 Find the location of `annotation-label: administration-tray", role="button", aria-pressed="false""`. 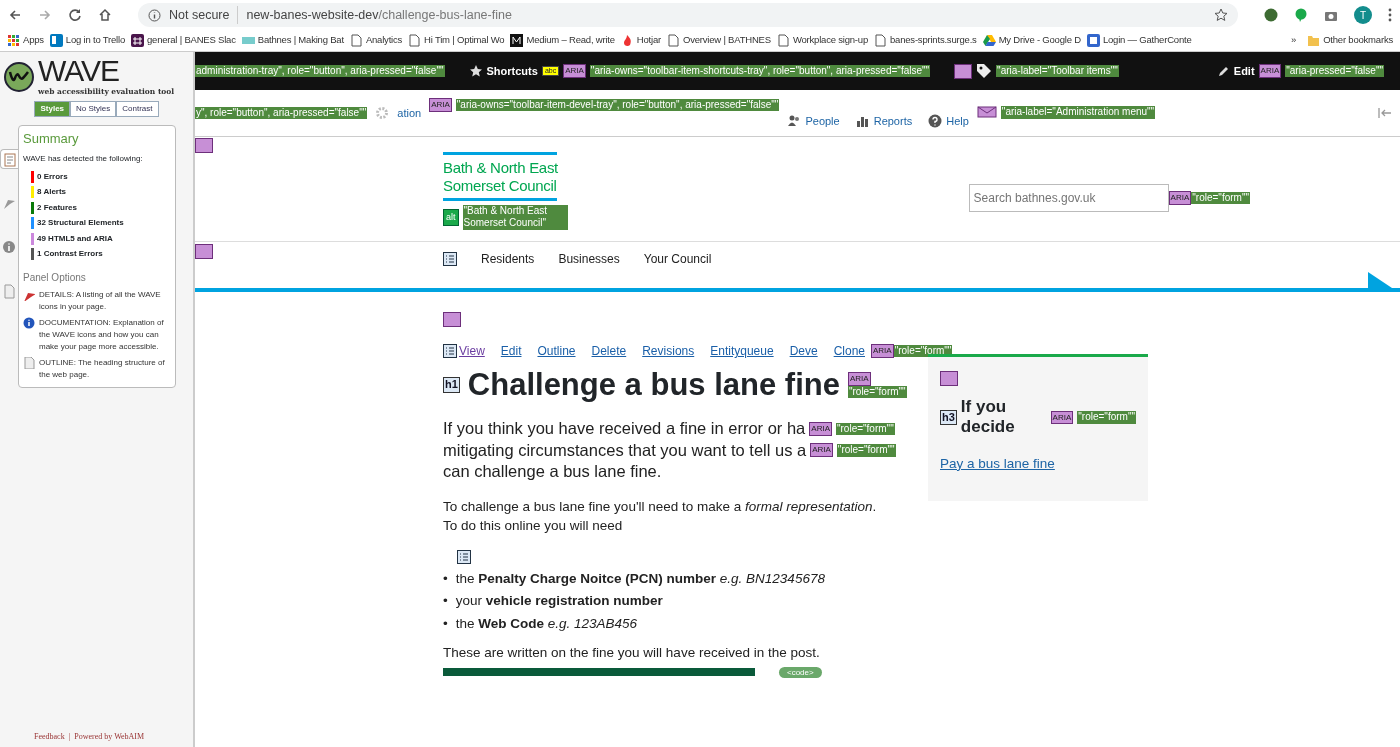

annotation-label: administration-tray", role="button", aria-pressed="false"" is located at coordinates (320, 71).